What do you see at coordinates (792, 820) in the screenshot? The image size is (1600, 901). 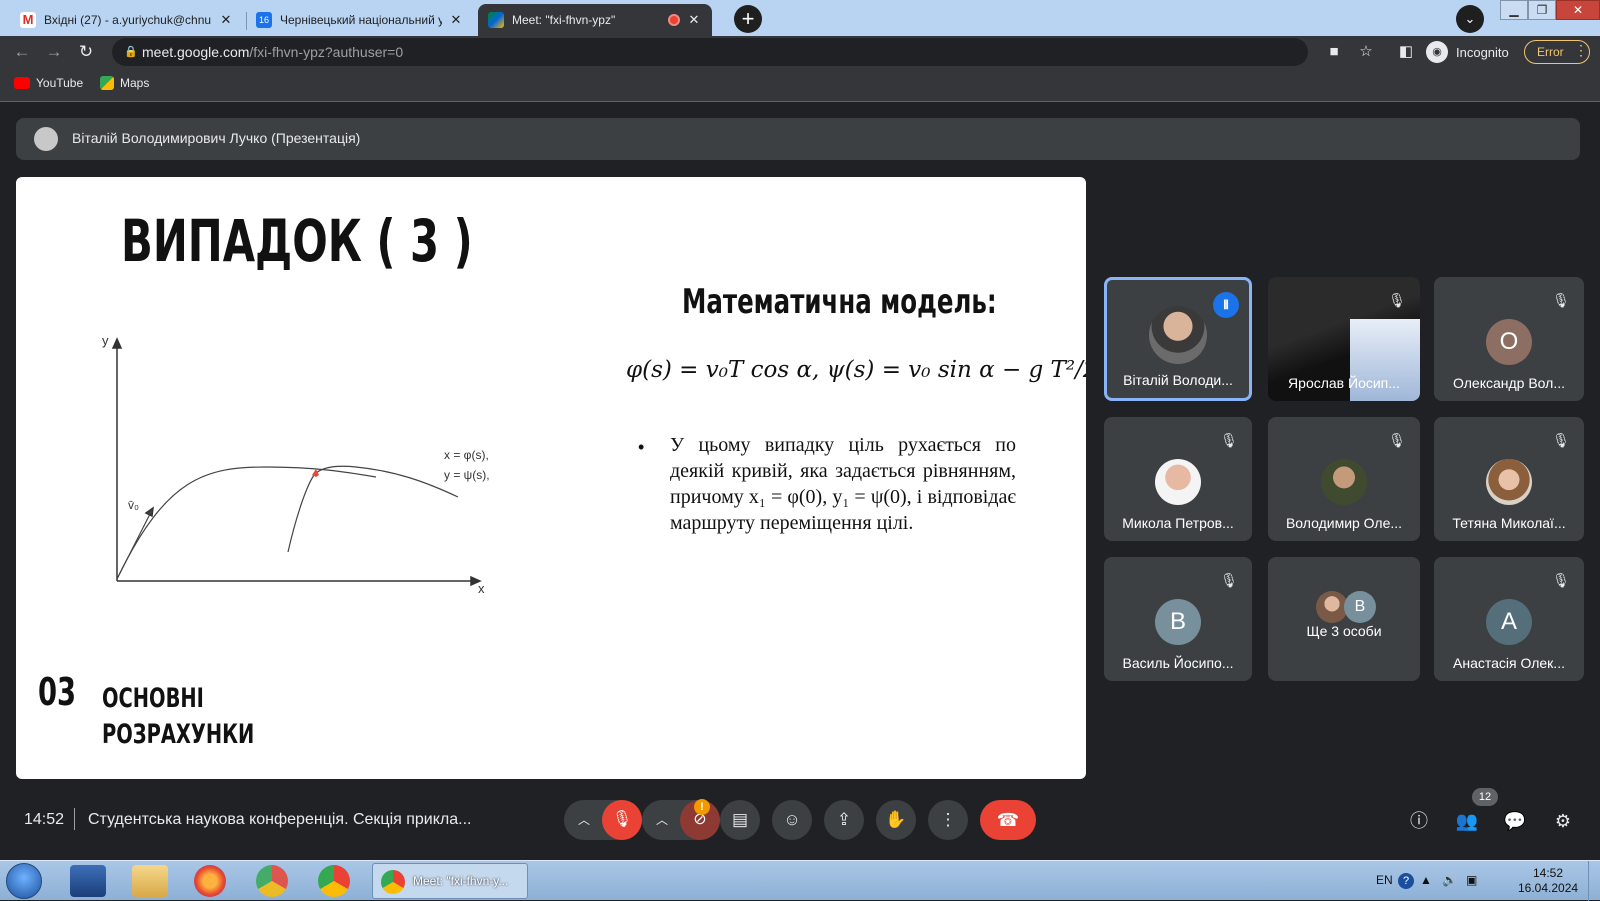 I see `emoji-button: ☺` at bounding box center [792, 820].